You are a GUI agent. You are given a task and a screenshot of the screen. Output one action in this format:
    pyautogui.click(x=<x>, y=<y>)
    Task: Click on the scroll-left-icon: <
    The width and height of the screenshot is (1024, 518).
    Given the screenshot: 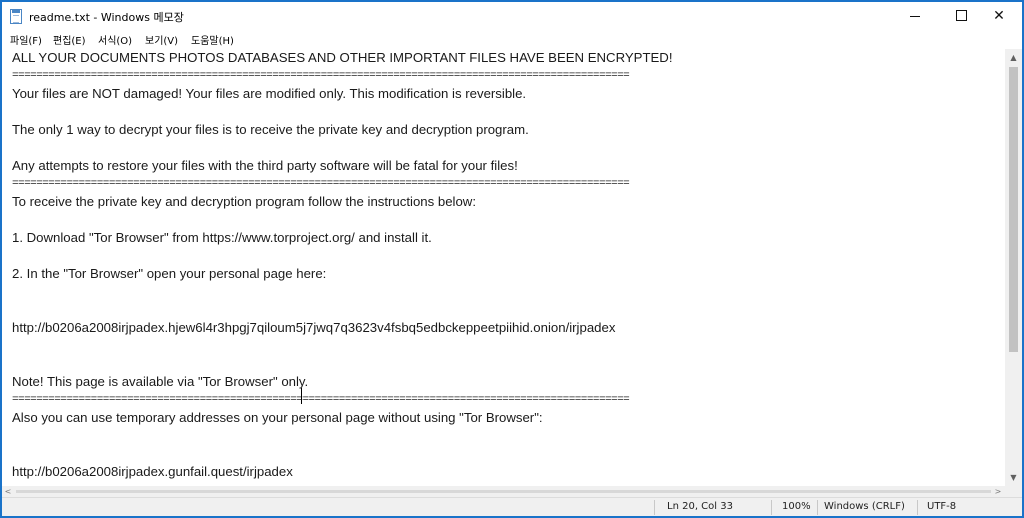 What is the action you would take?
    pyautogui.click(x=8, y=491)
    